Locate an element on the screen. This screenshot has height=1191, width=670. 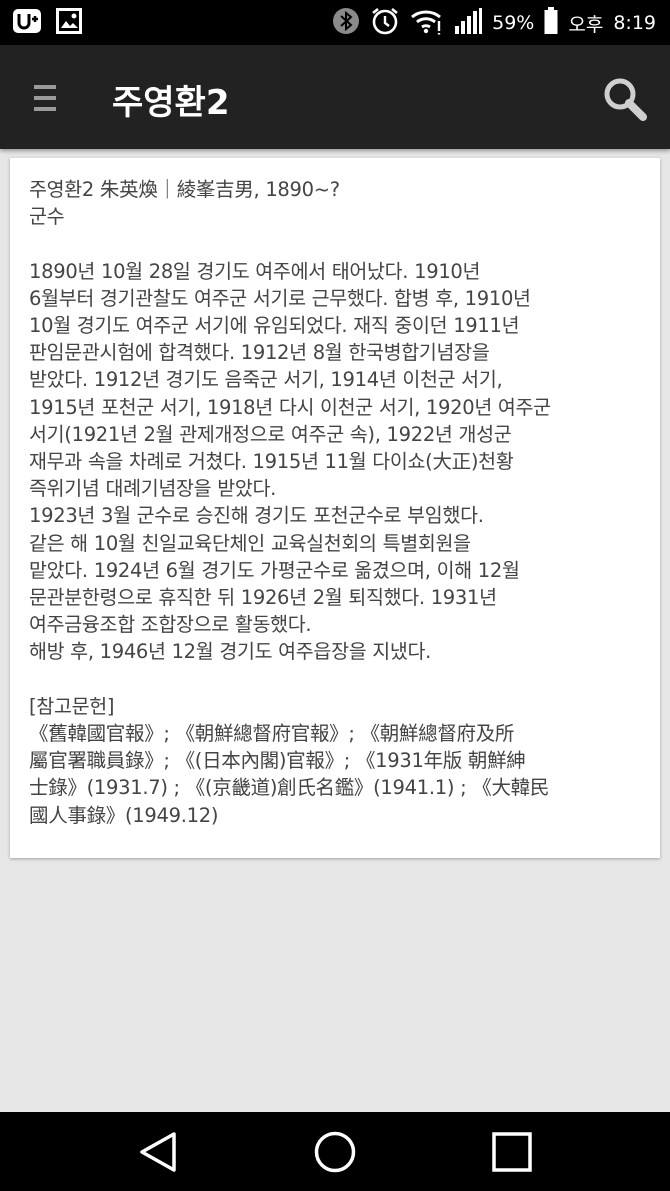
u-plus-icon is located at coordinates (27, 23).